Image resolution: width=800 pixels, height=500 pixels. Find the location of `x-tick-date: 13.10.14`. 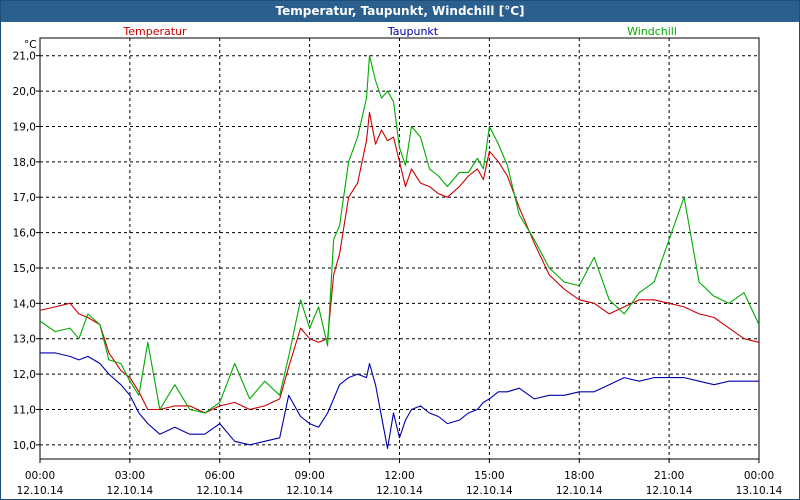

x-tick-date: 13.10.14 is located at coordinates (759, 491).